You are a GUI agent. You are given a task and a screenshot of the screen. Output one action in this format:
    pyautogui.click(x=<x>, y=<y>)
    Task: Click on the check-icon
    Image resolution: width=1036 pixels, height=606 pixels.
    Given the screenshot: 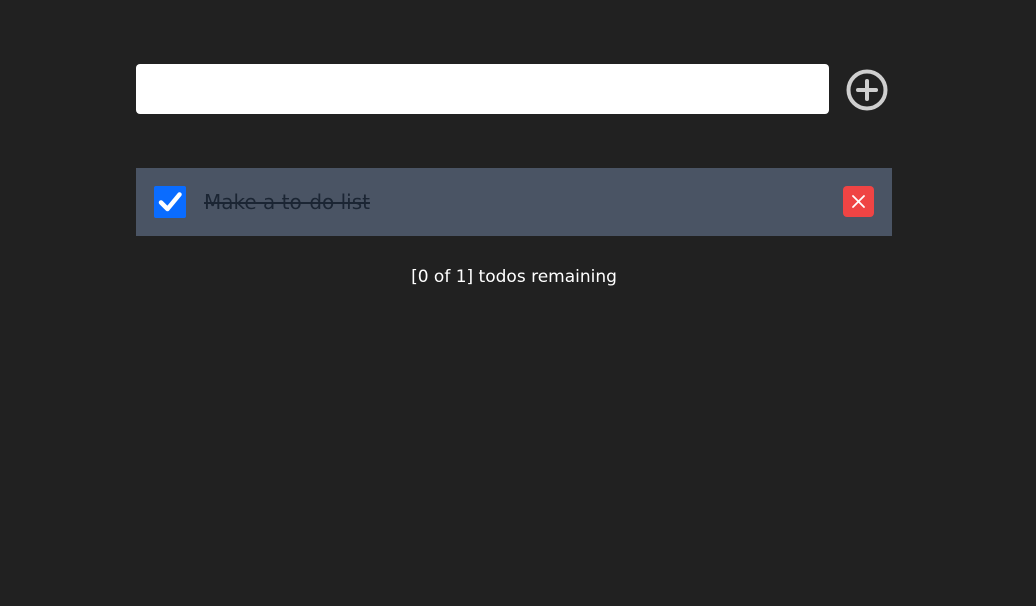 What is the action you would take?
    pyautogui.click(x=170, y=202)
    